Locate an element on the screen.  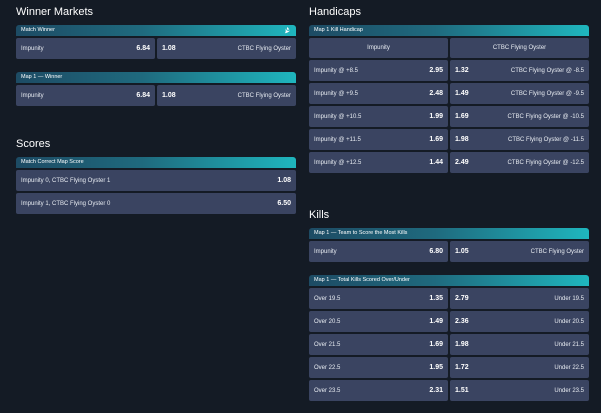
outcome-row: Impunity 6.80 1.05 CTBC Flying Oyster is located at coordinates (449, 251).